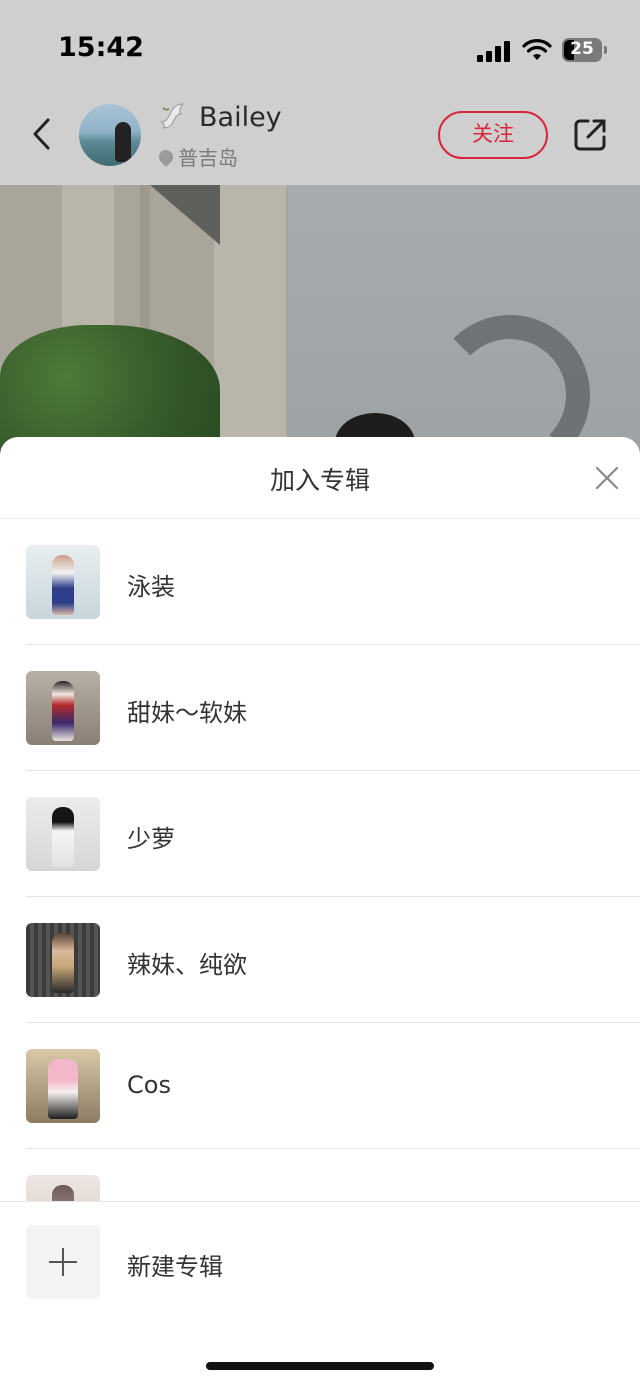 The width and height of the screenshot is (640, 1385). I want to click on location-pin-icon, so click(166, 157).